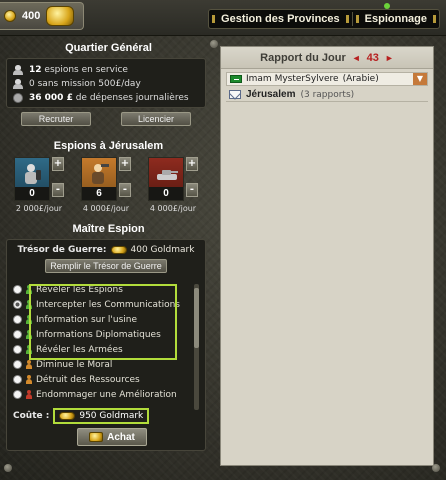 This screenshot has width=446, height=480. What do you see at coordinates (103, 334) in the screenshot?
I see `mission-diplomatic: Informations Diplomatiques` at bounding box center [103, 334].